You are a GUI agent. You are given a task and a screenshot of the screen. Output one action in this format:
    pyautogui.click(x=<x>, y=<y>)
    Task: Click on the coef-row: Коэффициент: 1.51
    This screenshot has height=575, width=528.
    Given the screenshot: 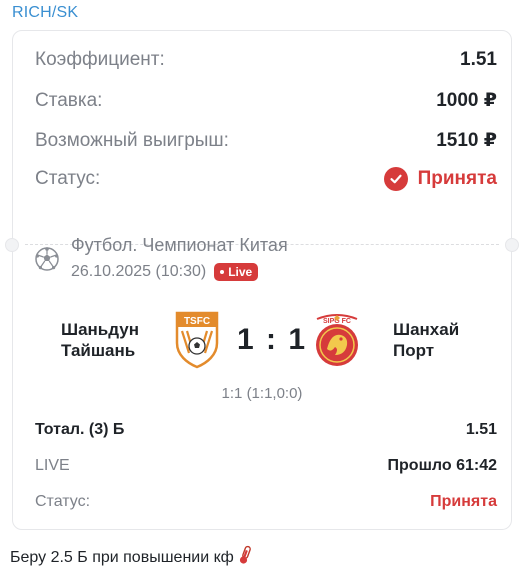 What is the action you would take?
    pyautogui.click(x=266, y=60)
    